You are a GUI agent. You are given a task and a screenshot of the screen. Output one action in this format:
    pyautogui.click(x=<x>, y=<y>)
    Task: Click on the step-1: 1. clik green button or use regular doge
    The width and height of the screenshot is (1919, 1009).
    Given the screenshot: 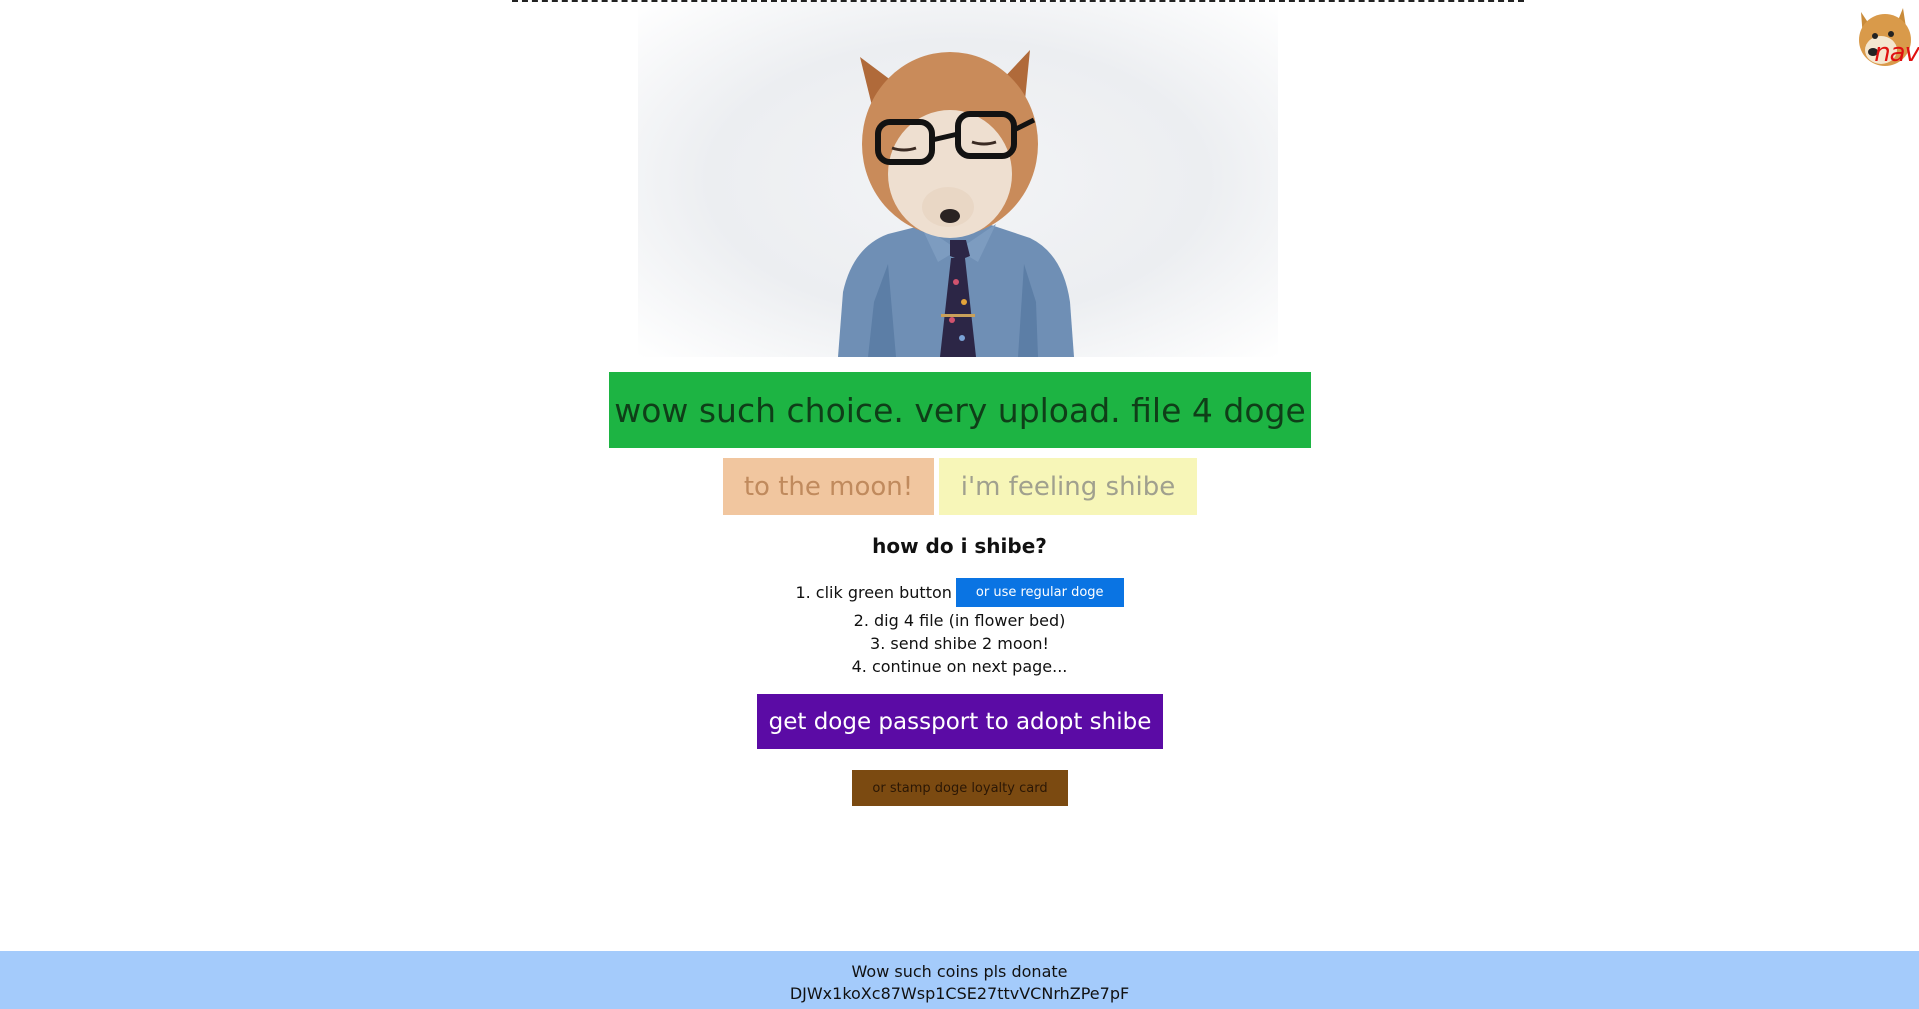 What is the action you would take?
    pyautogui.click(x=959, y=592)
    